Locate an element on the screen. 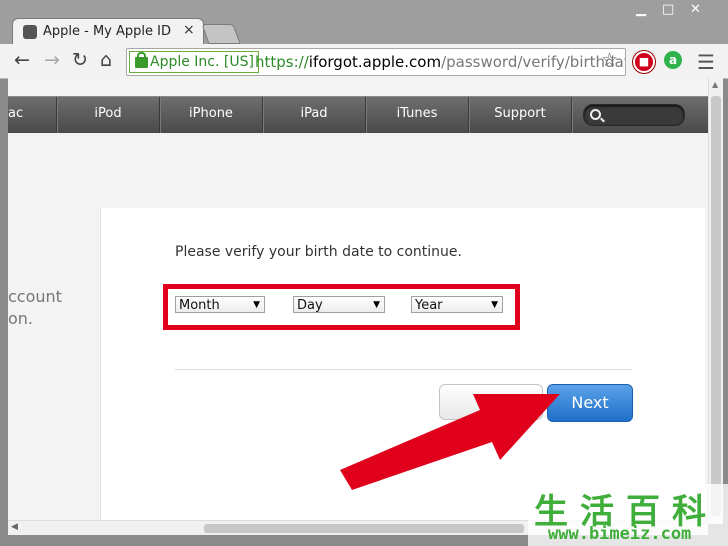  pointer-arrow-icon is located at coordinates (450, 442).